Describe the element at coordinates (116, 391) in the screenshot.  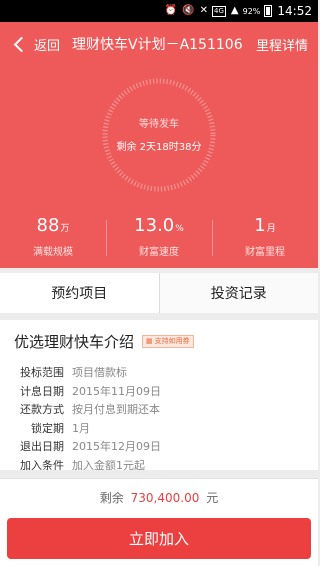
I see `row-value: 2015年11月09日` at that location.